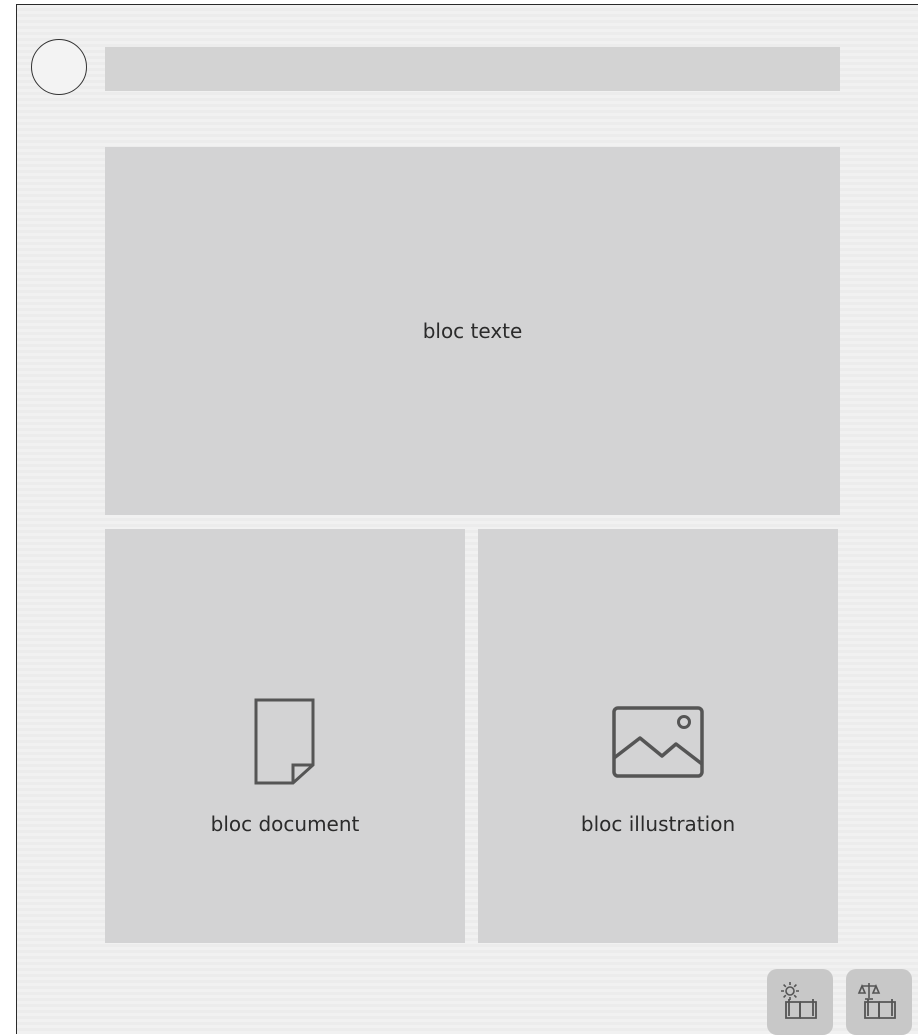 The width and height of the screenshot is (918, 1035). Describe the element at coordinates (285, 742) in the screenshot. I see `document-icon` at that location.